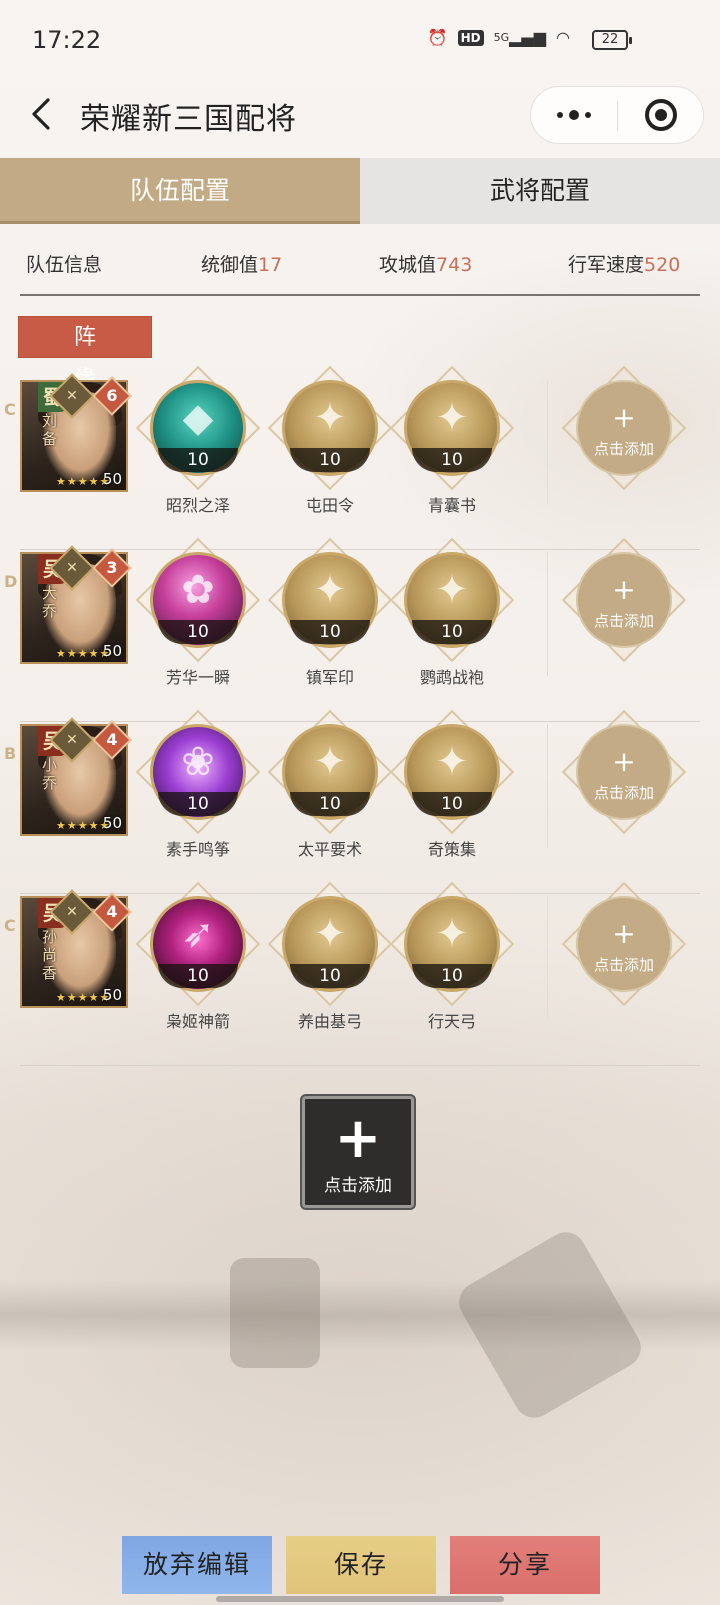 This screenshot has height=1605, width=720. What do you see at coordinates (470, 38) in the screenshot?
I see `hd-icon: HD` at bounding box center [470, 38].